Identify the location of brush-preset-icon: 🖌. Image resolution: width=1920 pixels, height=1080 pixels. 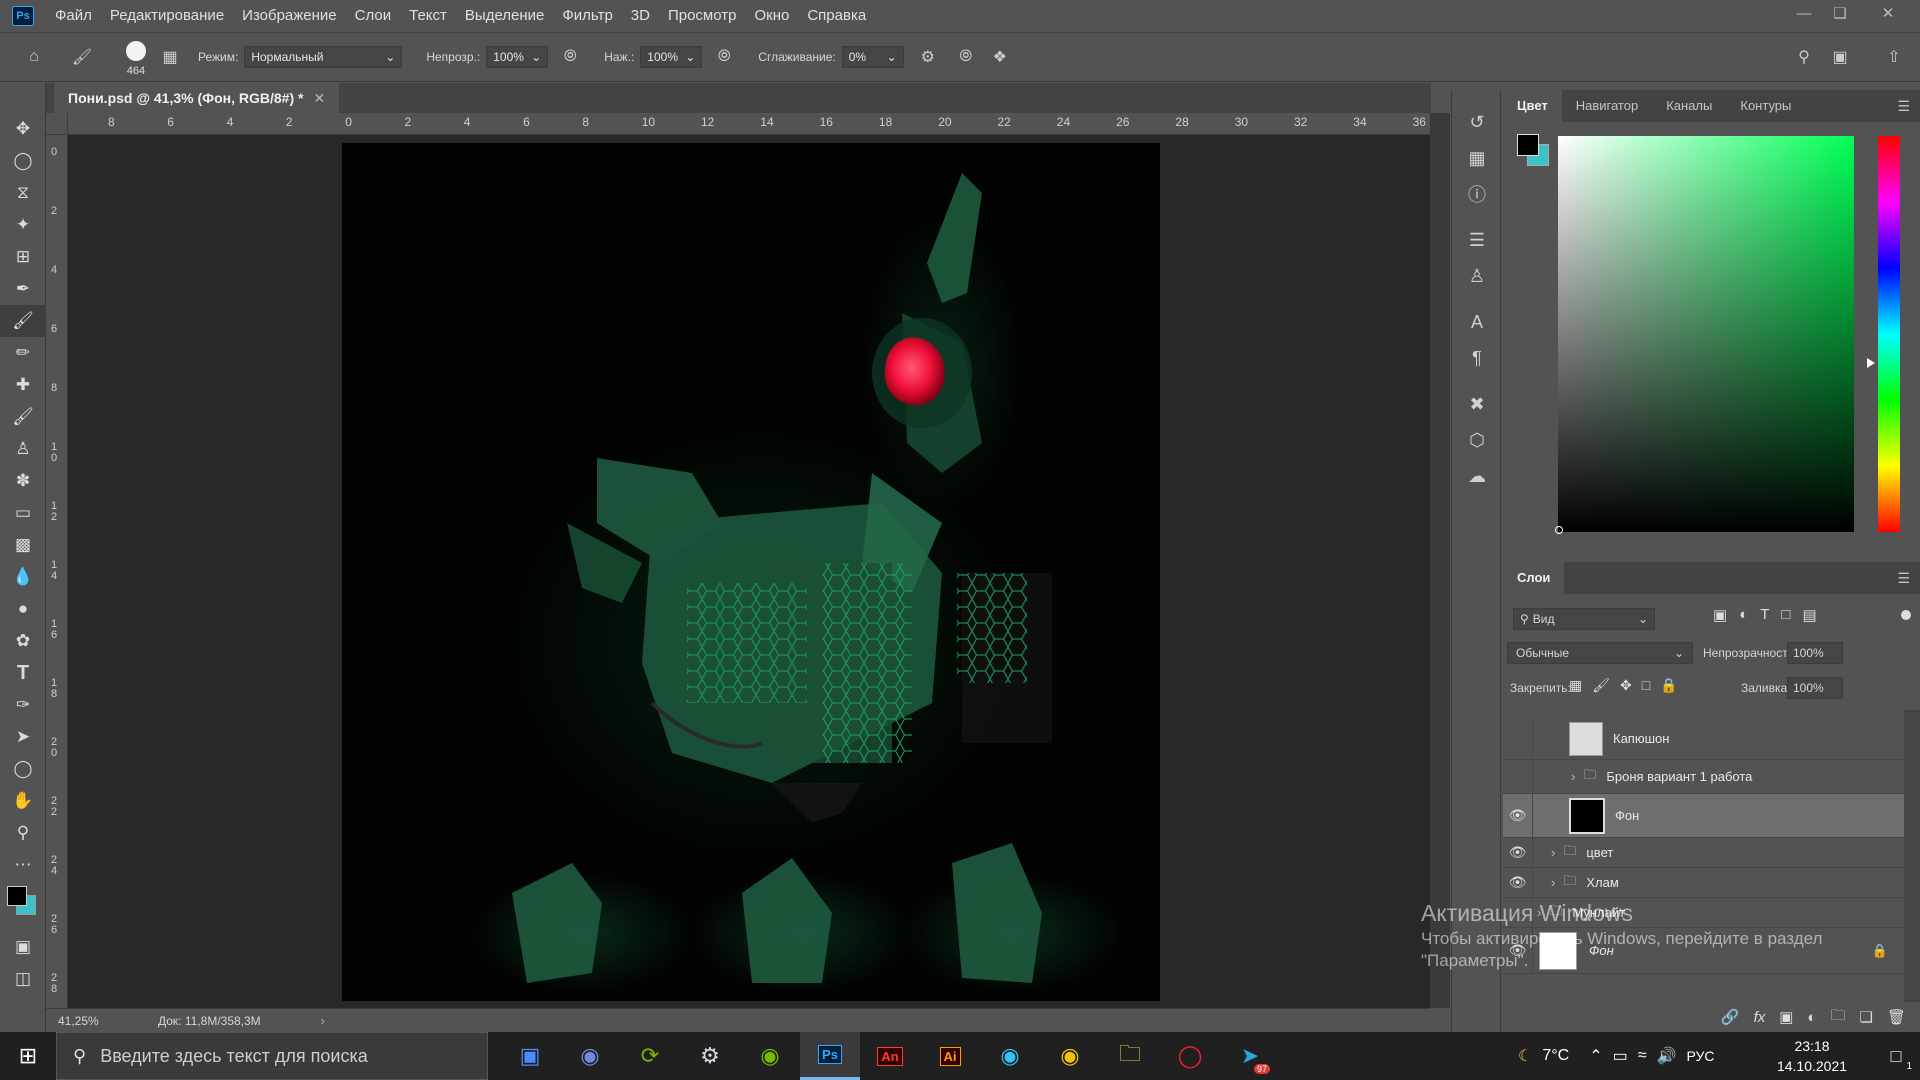
(82, 57).